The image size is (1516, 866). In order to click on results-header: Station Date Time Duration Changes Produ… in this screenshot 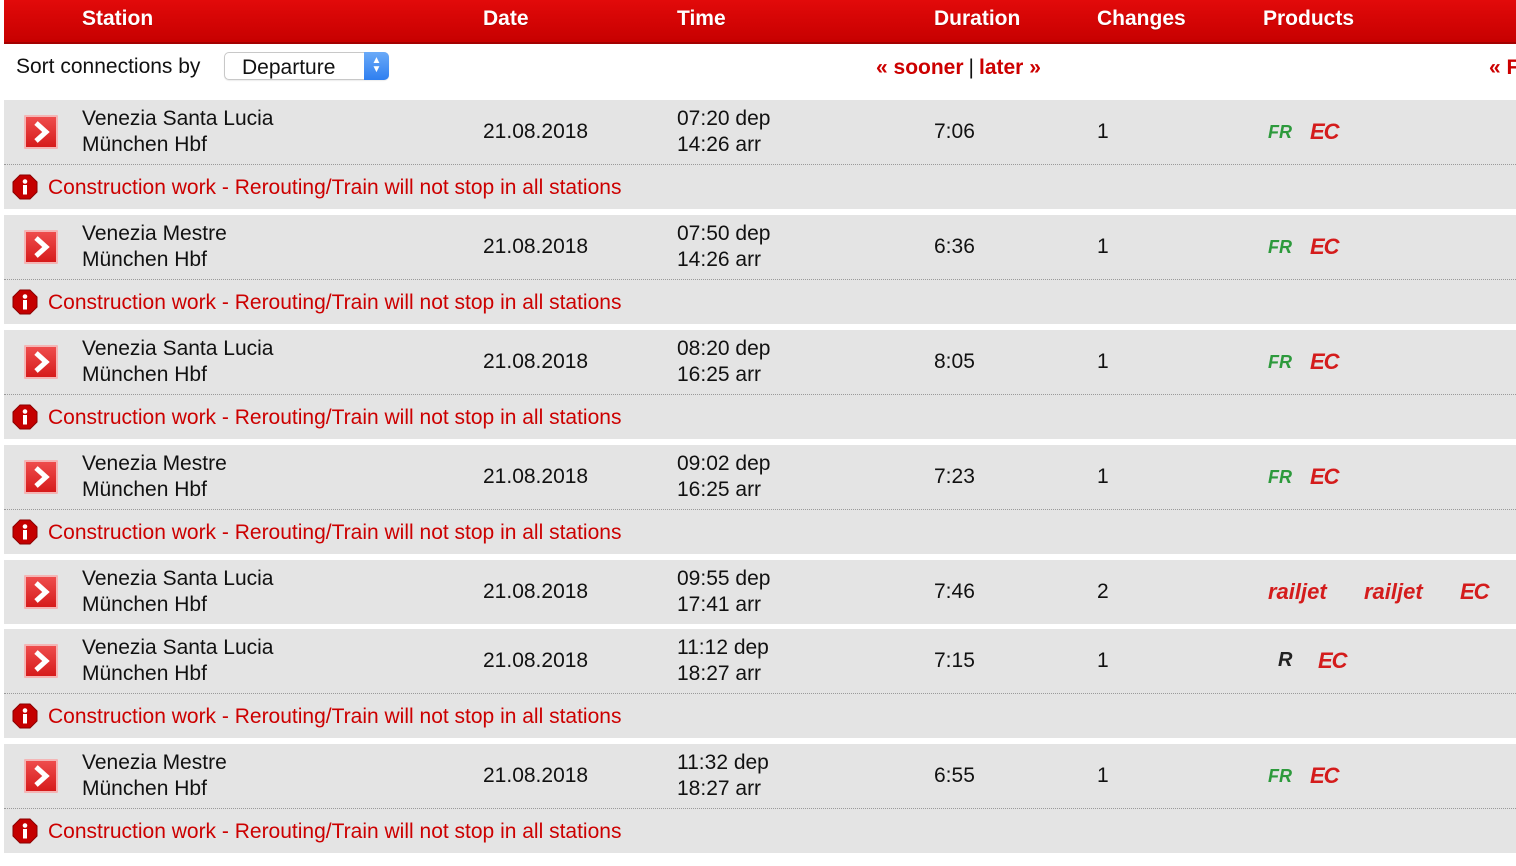, I will do `click(760, 22)`.